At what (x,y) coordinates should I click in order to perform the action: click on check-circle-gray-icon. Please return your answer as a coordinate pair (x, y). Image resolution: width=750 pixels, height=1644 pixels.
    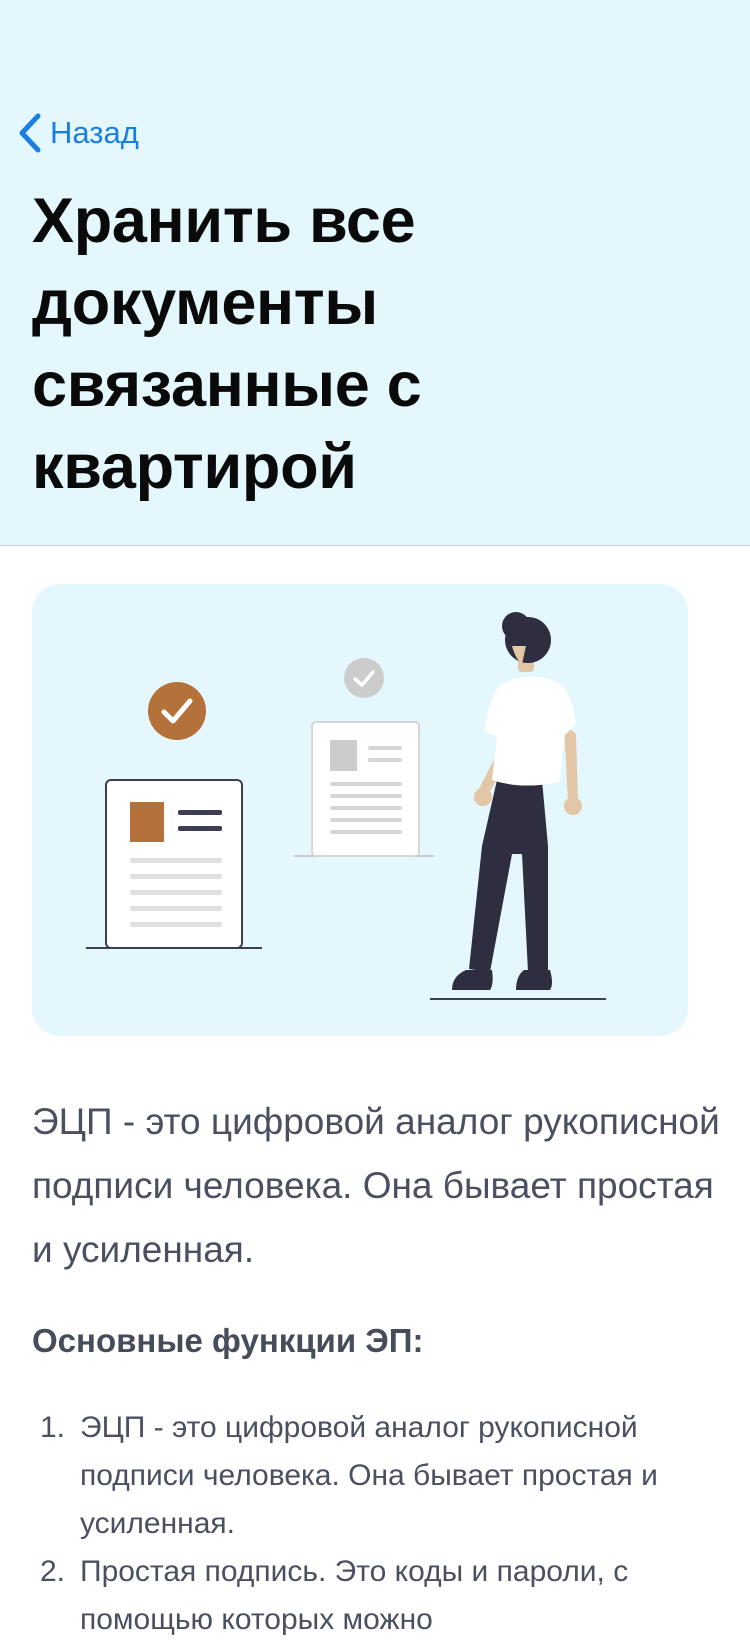
    Looking at the image, I should click on (364, 678).